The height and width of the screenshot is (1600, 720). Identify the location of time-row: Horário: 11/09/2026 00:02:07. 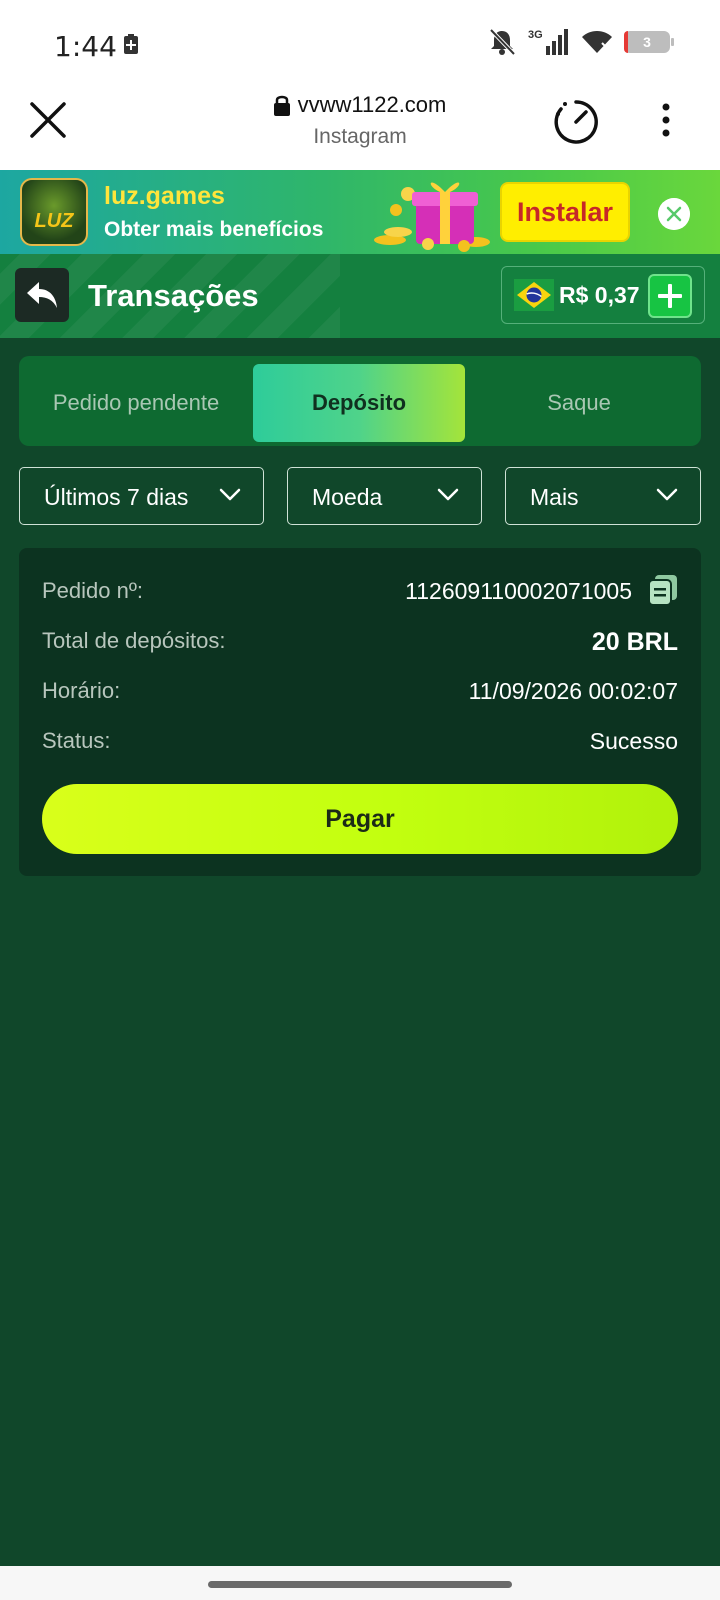
(360, 693).